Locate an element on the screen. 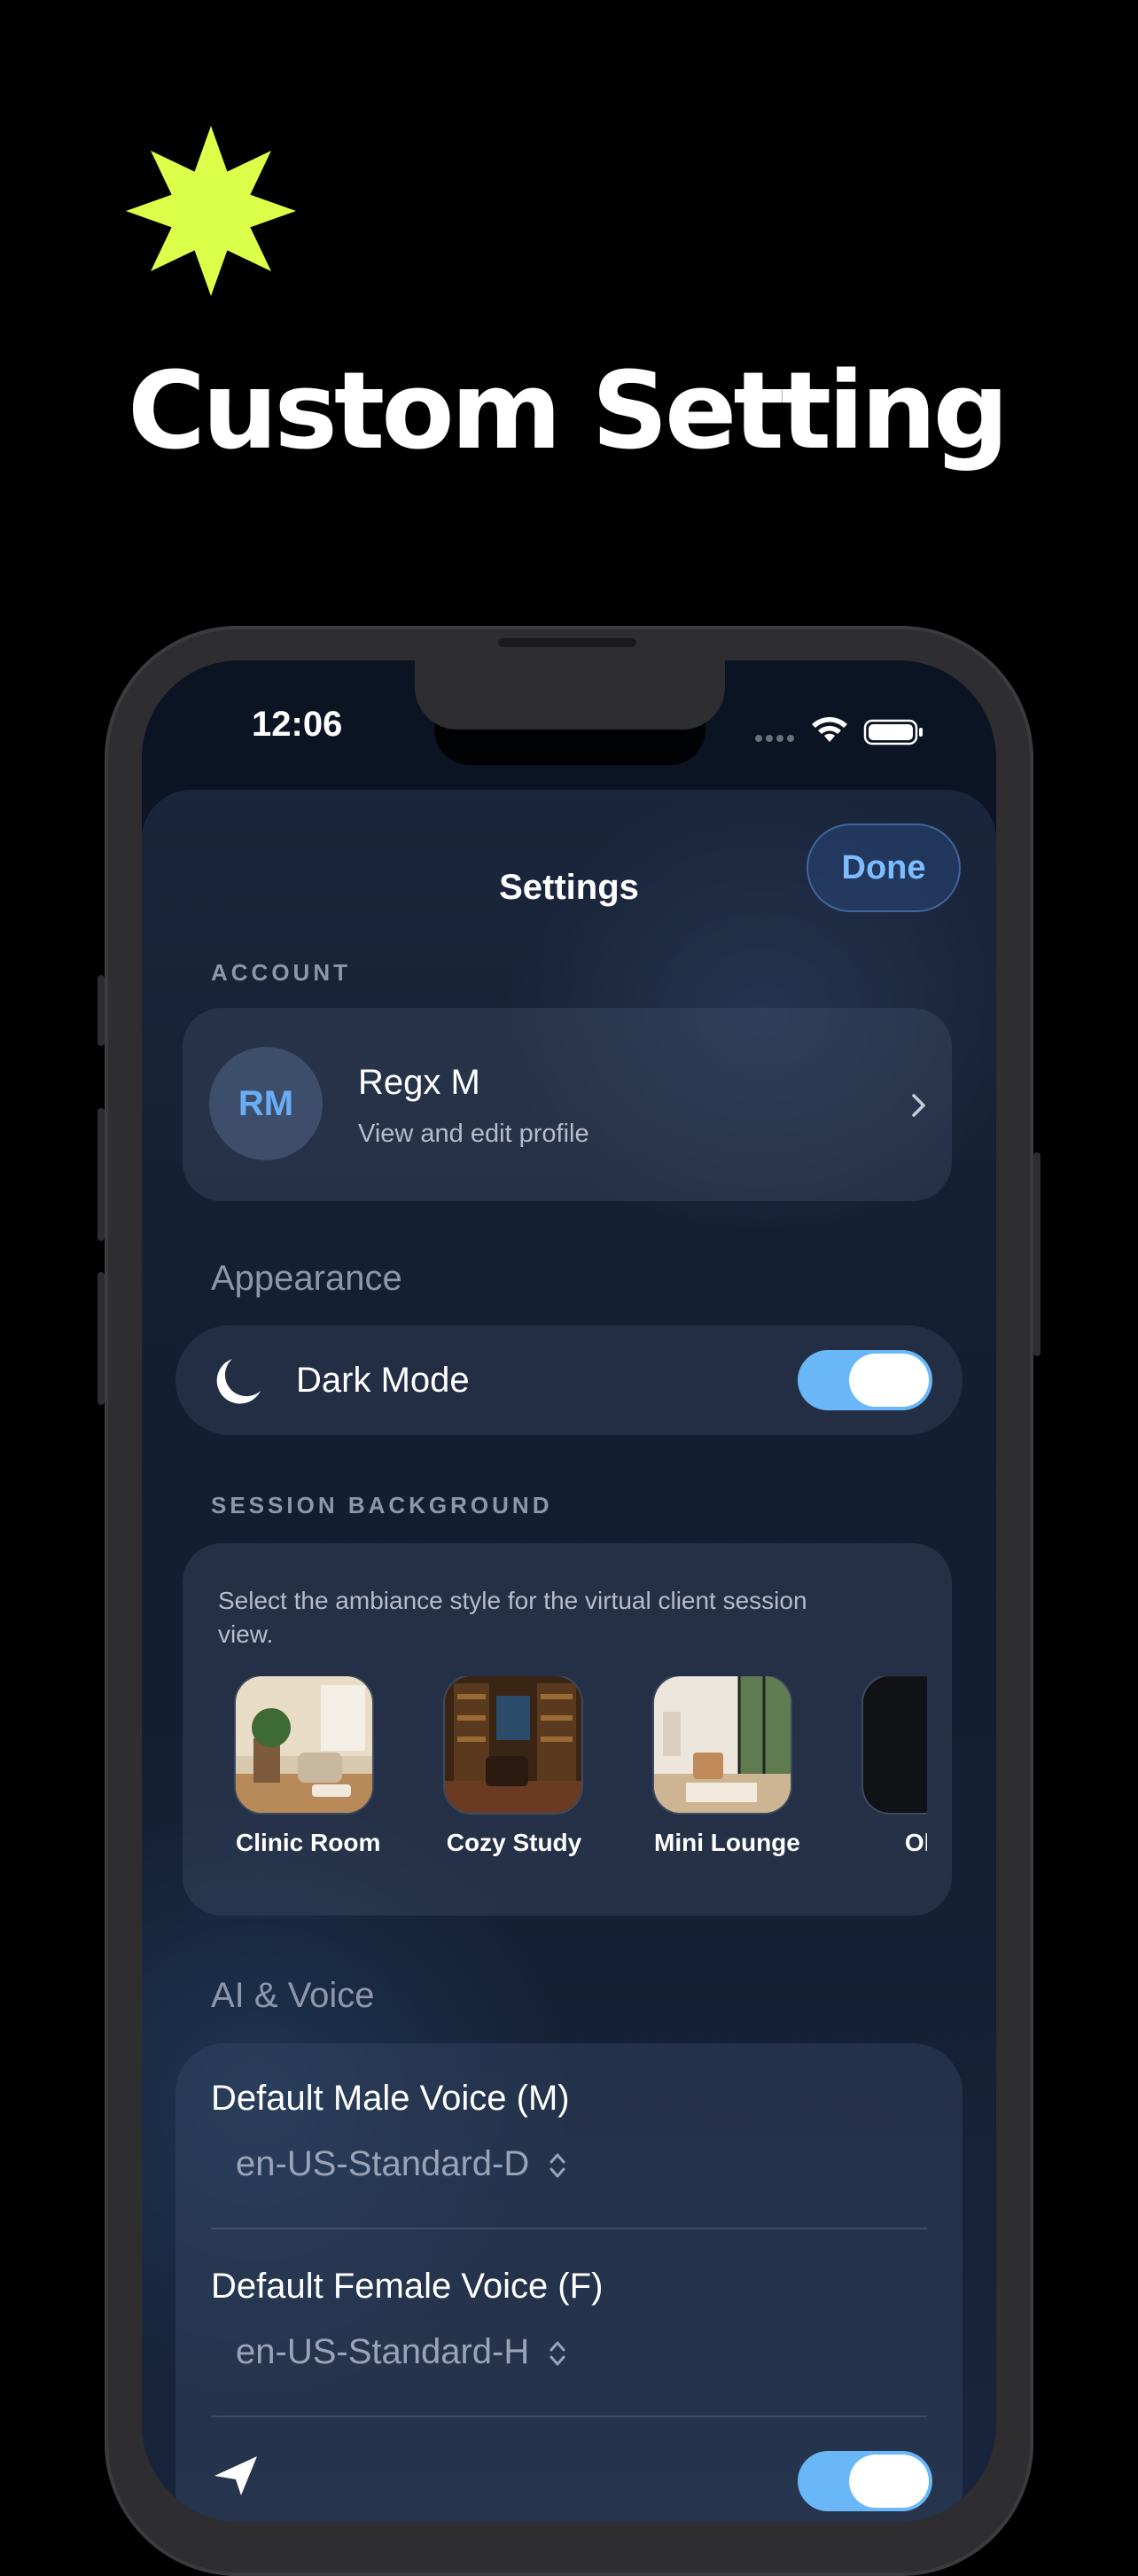  obsi-thumbnail is located at coordinates (895, 1744).